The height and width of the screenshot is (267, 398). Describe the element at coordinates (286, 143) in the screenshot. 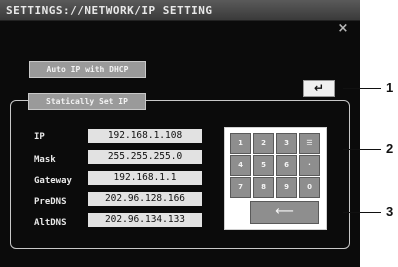

I see `key-3: 3` at that location.